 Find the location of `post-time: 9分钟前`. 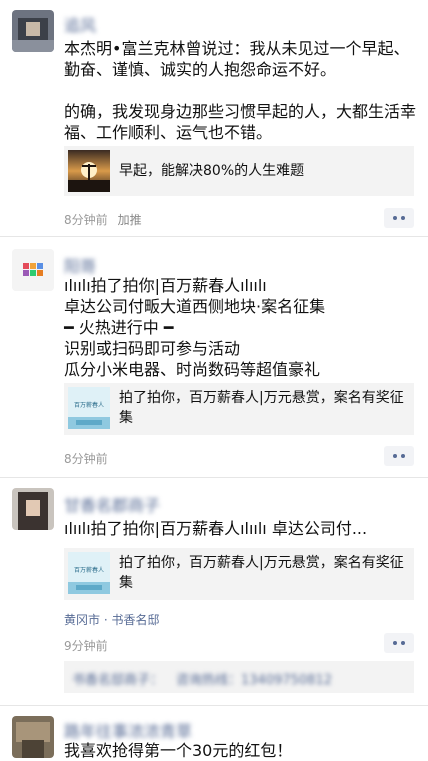

post-time: 9分钟前 is located at coordinates (86, 646).